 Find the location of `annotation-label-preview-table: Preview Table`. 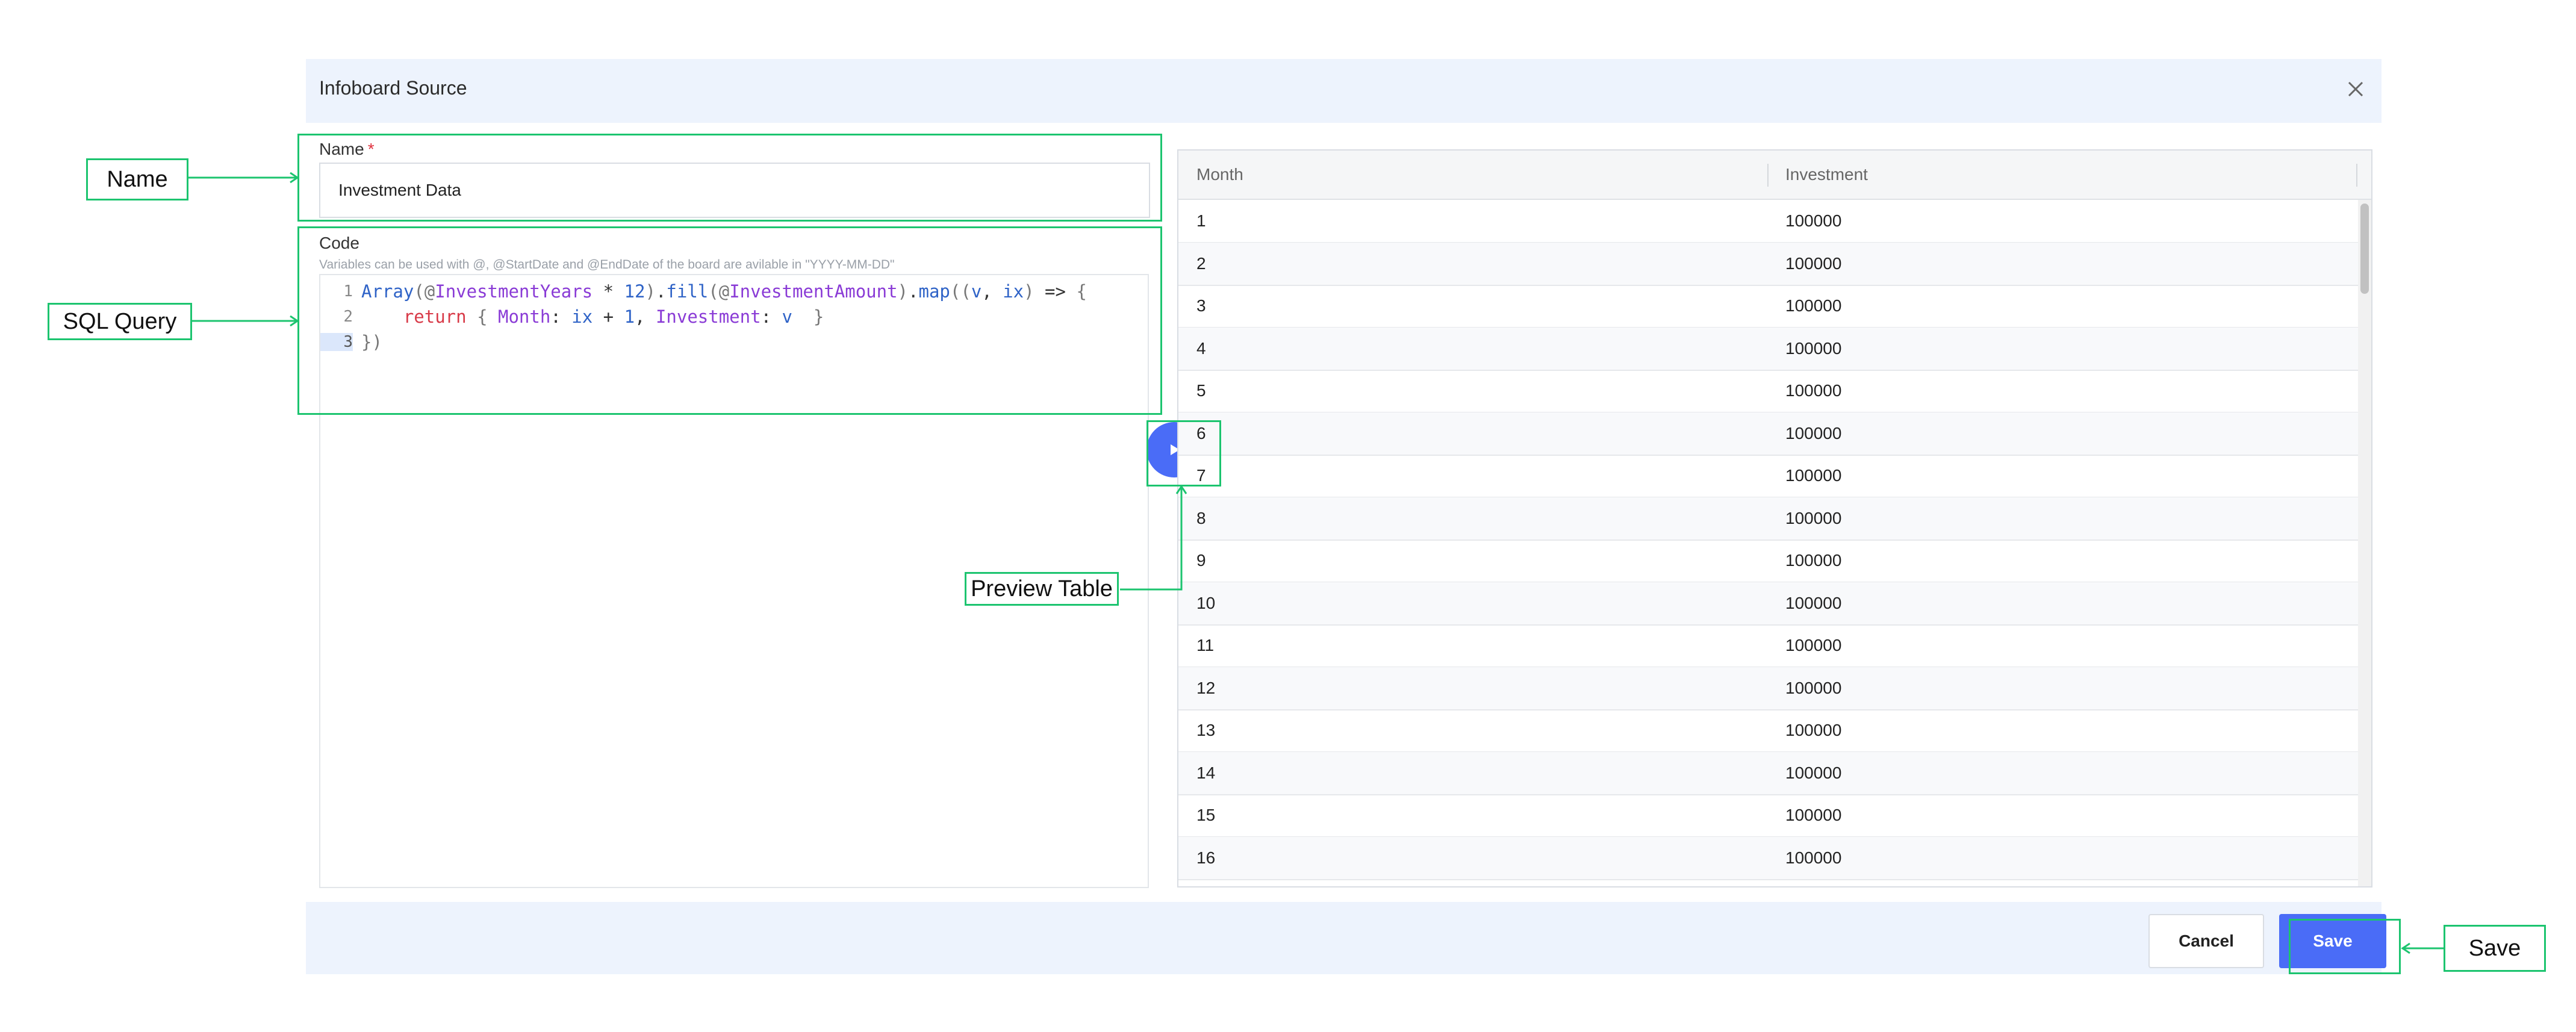

annotation-label-preview-table: Preview Table is located at coordinates (1042, 589).